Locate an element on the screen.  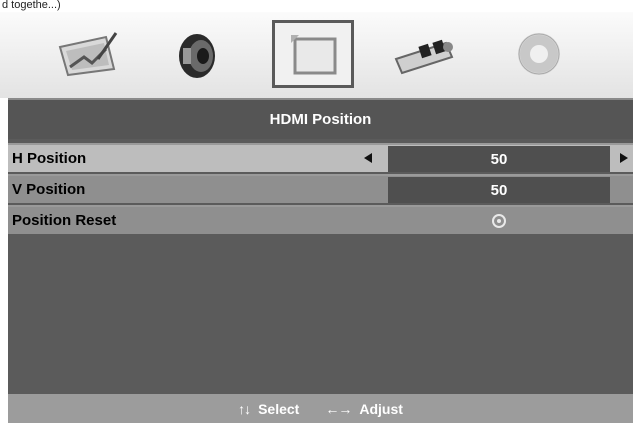
select-hint: ↑↓ Select is located at coordinates (268, 409).